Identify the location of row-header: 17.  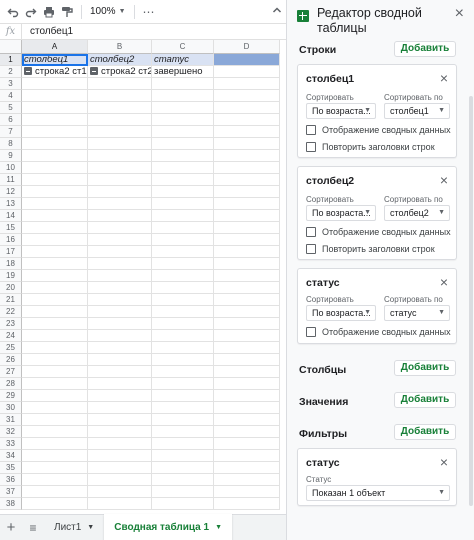
(11, 252).